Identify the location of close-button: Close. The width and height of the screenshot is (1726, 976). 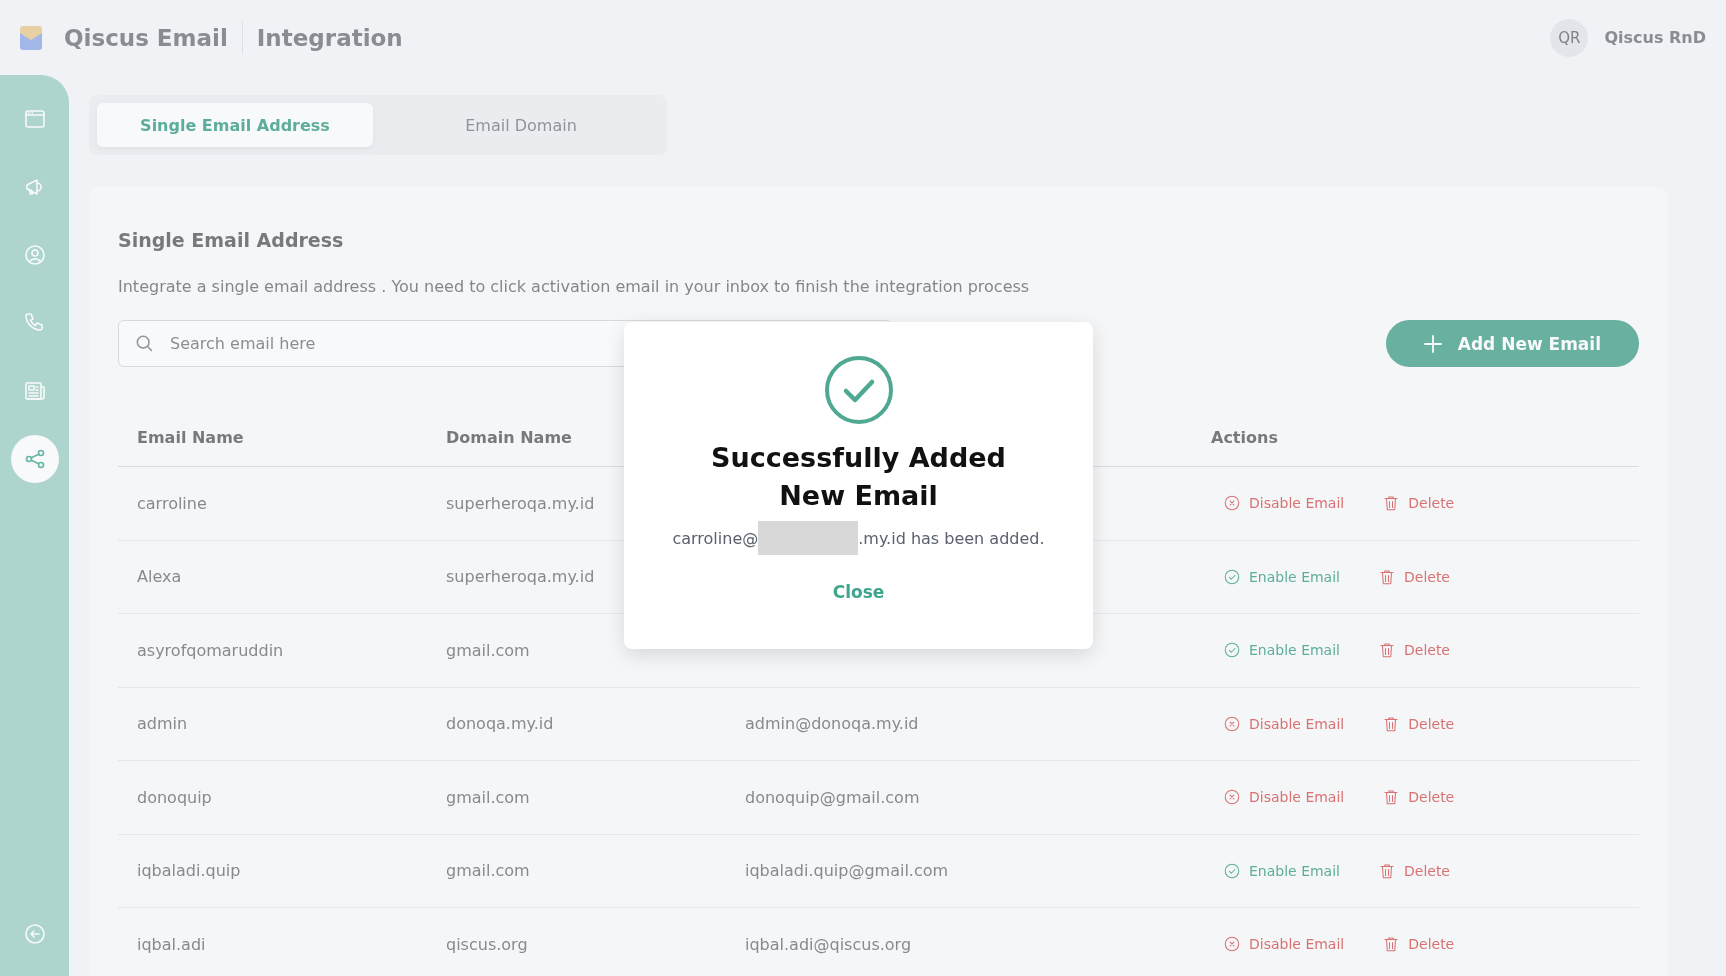
(858, 592).